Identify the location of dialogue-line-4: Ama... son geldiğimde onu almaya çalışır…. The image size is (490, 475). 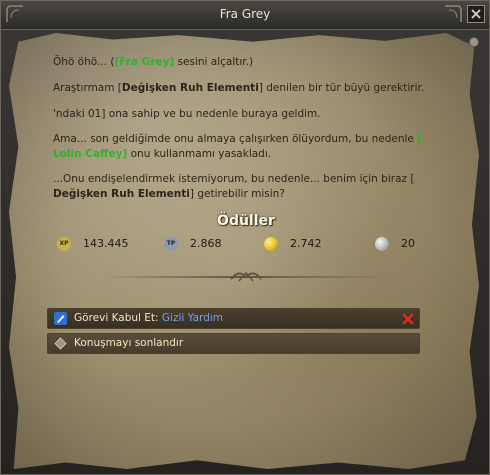
(238, 146).